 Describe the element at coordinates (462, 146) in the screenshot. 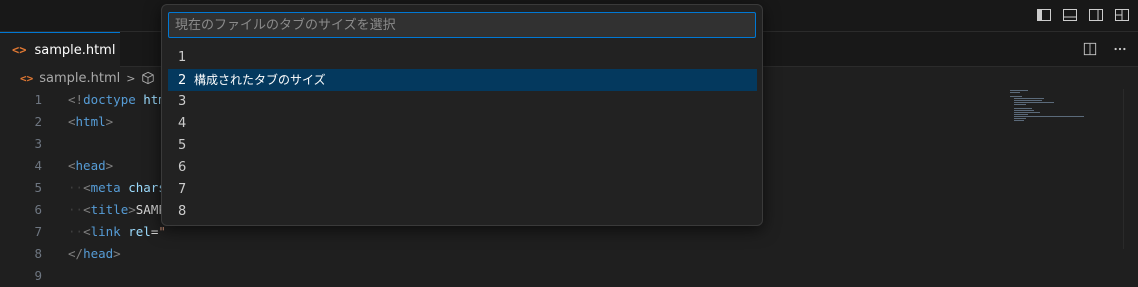

I see `quick-pick-item: 5` at that location.